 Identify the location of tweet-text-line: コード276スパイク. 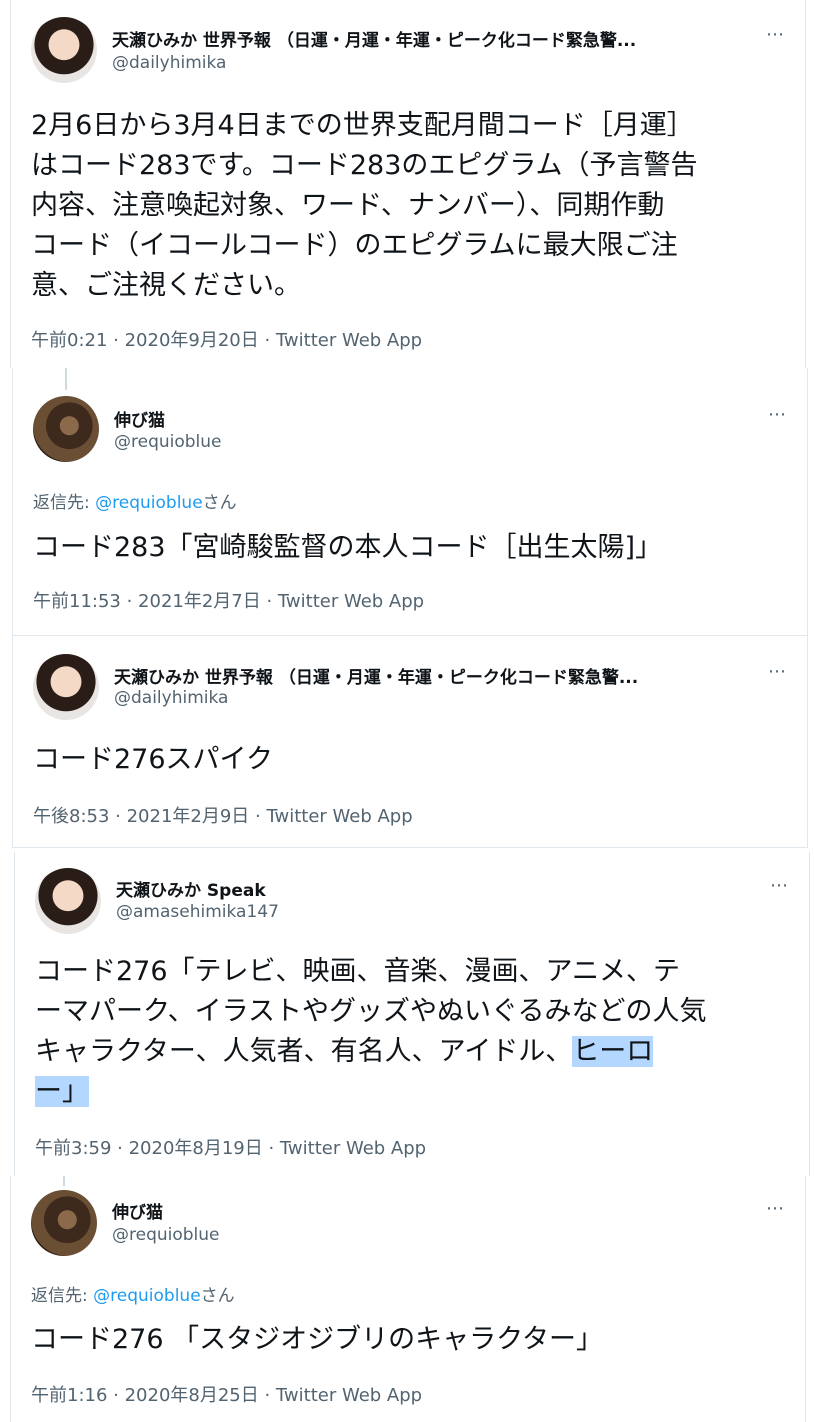
(153, 759).